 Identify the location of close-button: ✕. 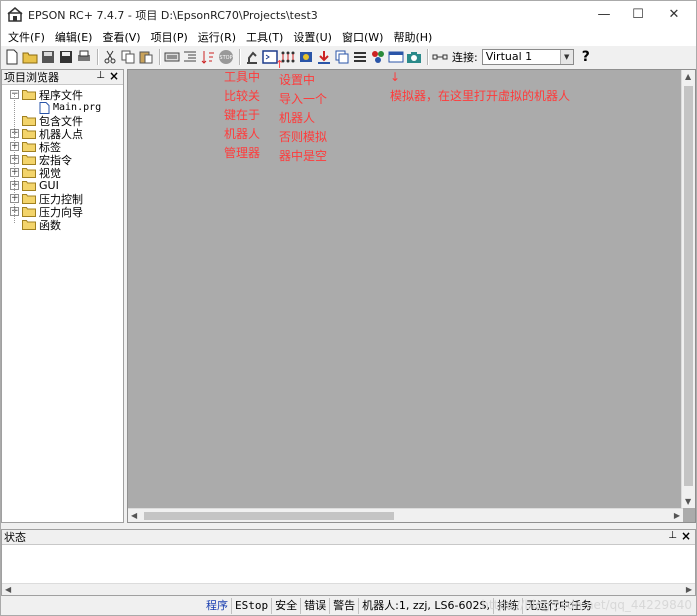
(674, 14).